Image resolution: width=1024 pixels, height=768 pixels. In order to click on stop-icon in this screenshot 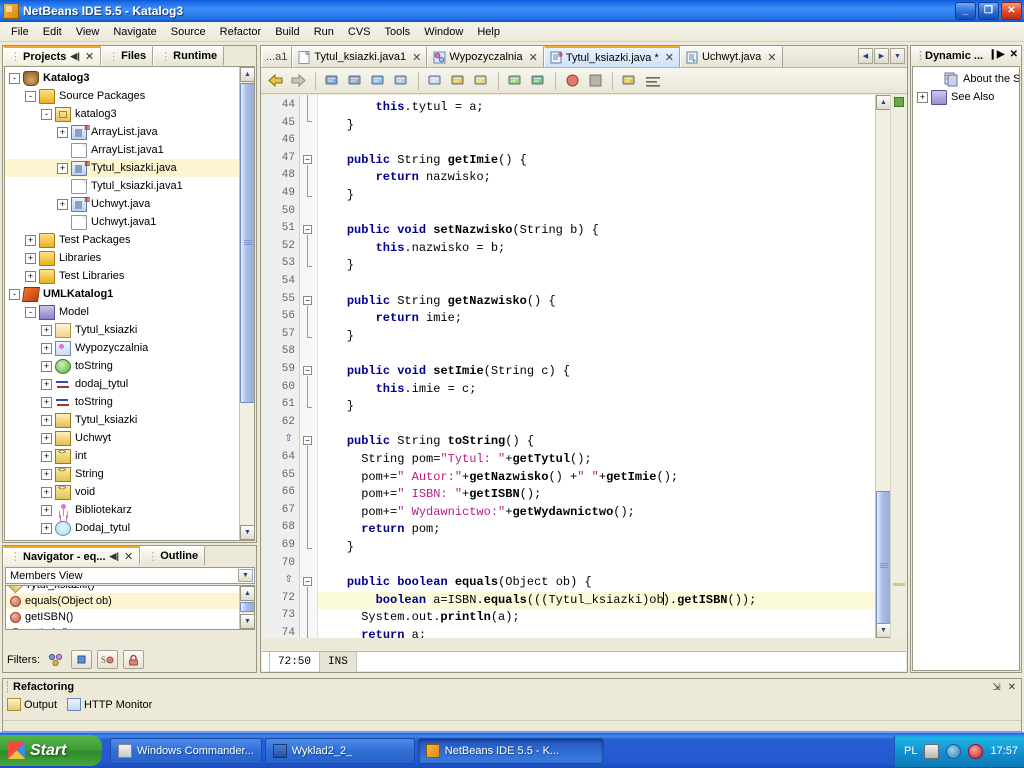, I will do `click(595, 80)`.